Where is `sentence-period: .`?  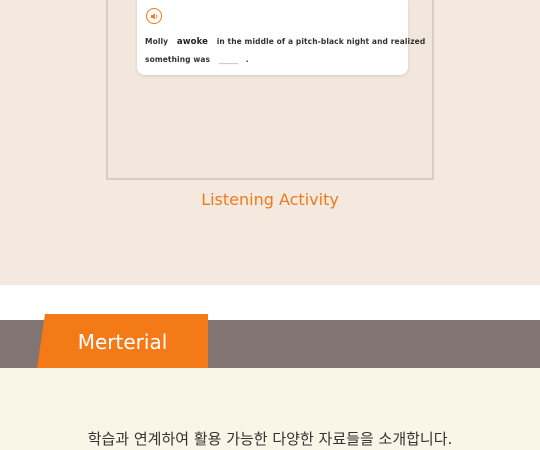
sentence-period: . is located at coordinates (247, 59).